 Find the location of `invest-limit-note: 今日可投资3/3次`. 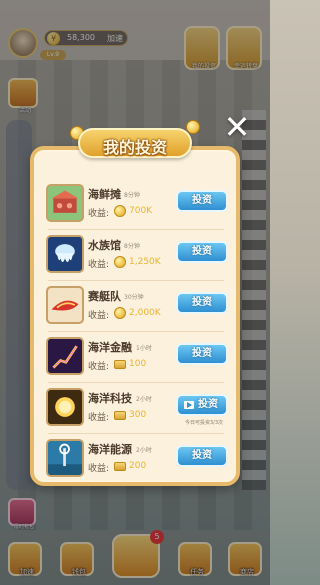

invest-limit-note: 今日可投资3/3次 is located at coordinates (204, 423).